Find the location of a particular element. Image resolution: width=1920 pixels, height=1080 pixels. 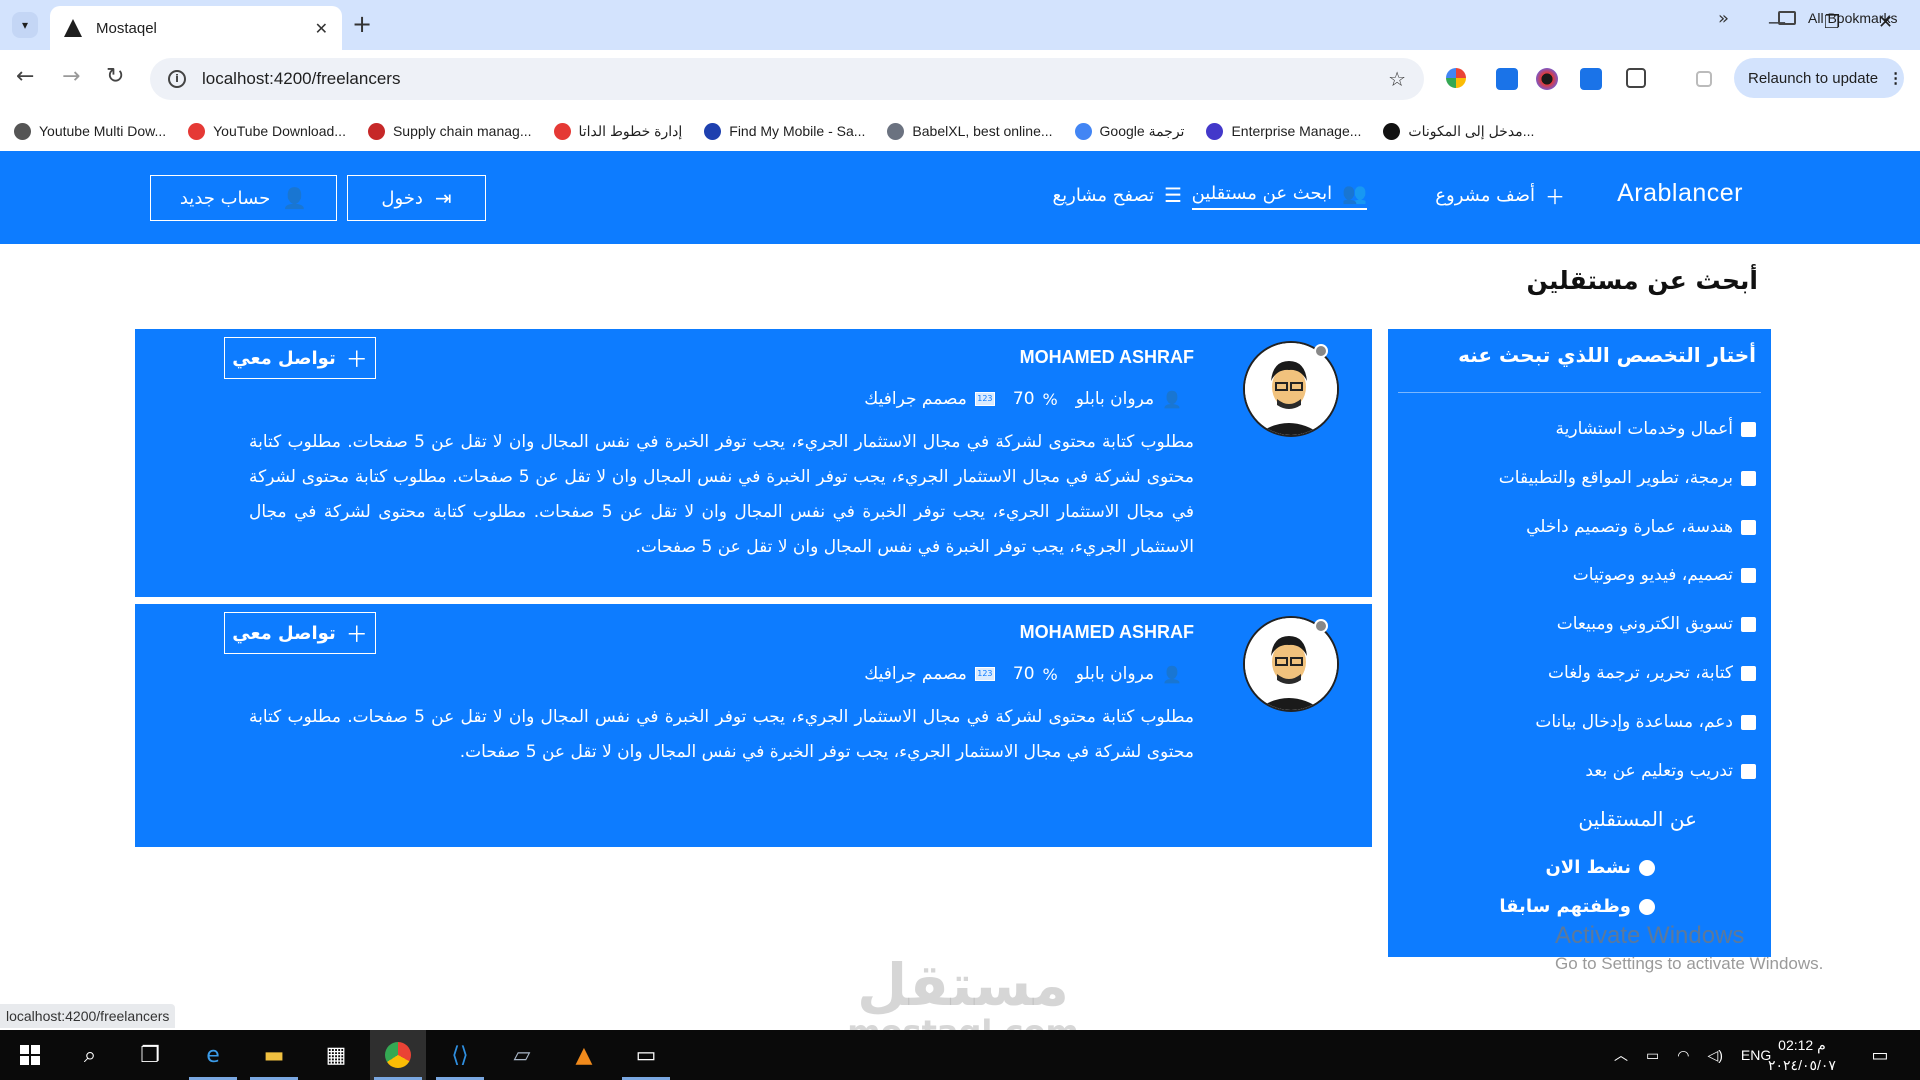

new-account-button: 👤 حساب جديد is located at coordinates (243, 198).